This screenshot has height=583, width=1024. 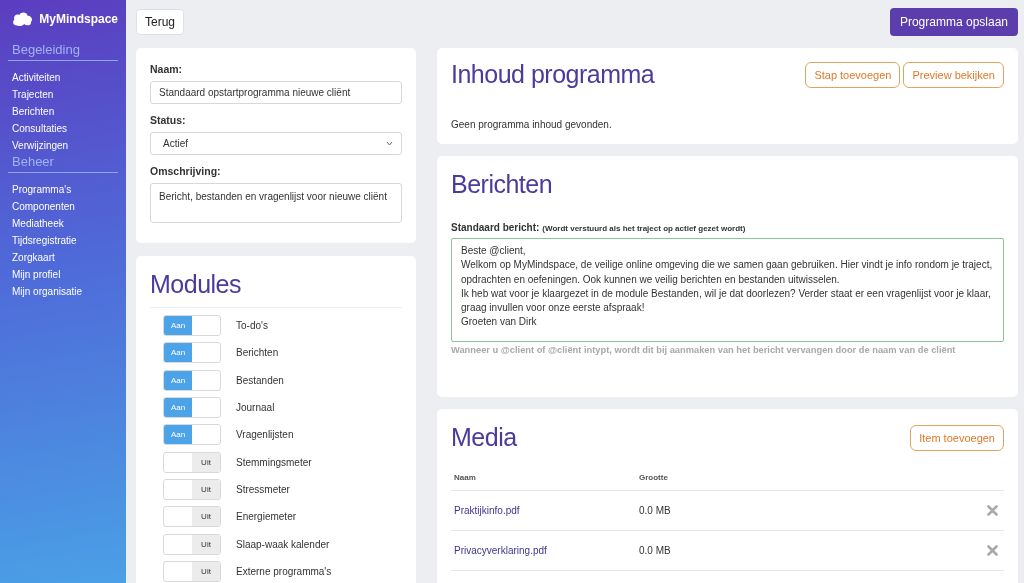 What do you see at coordinates (644, 228) in the screenshot?
I see `field-note: (Wordt verstuurd als het traject op actief gezet wordt)` at bounding box center [644, 228].